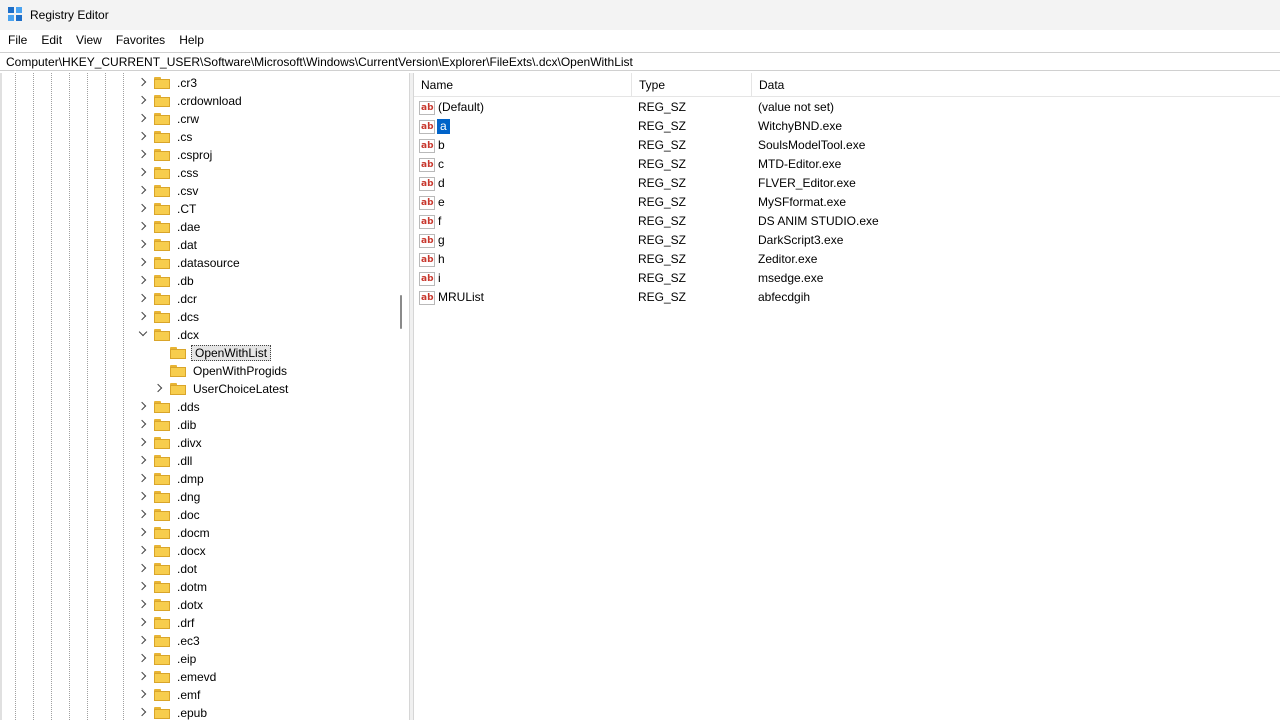  Describe the element at coordinates (1016, 85) in the screenshot. I see `column-header-data: Data` at that location.